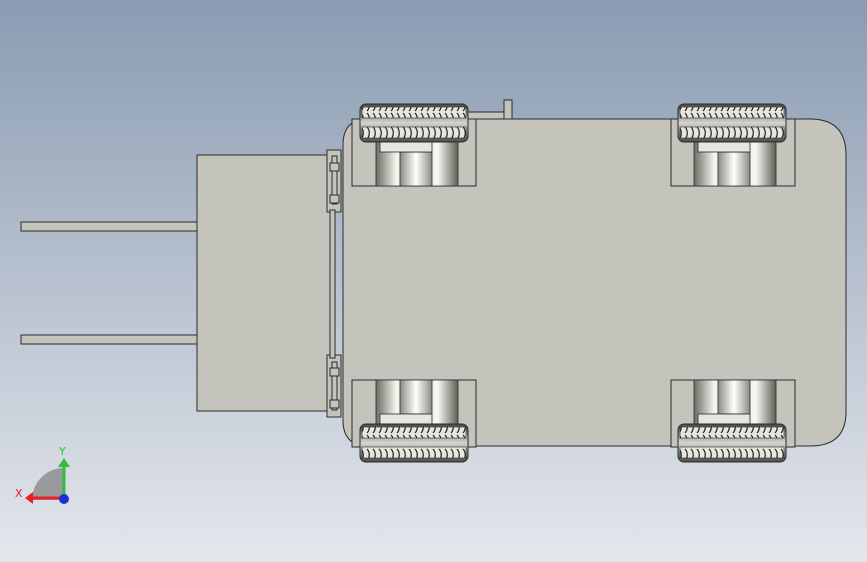  I want to click on wheel-front-left, so click(414, 145).